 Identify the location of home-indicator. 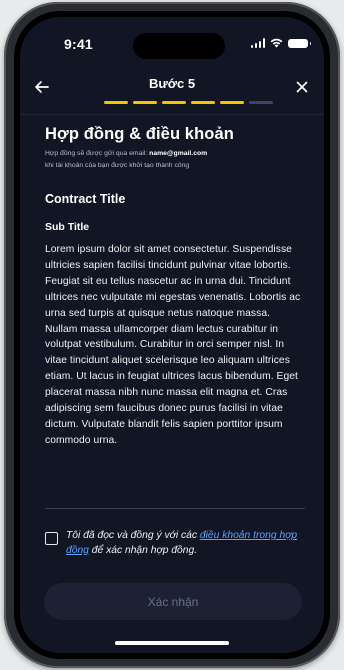
(172, 643).